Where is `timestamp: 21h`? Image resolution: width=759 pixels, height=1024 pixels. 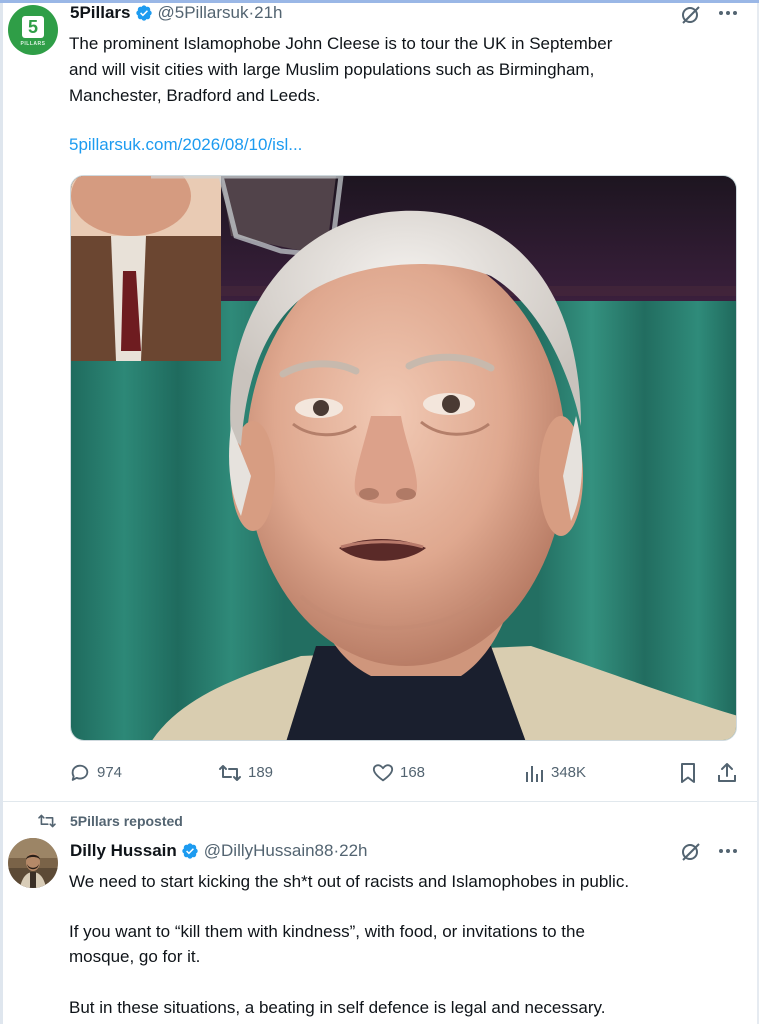 timestamp: 21h is located at coordinates (268, 13).